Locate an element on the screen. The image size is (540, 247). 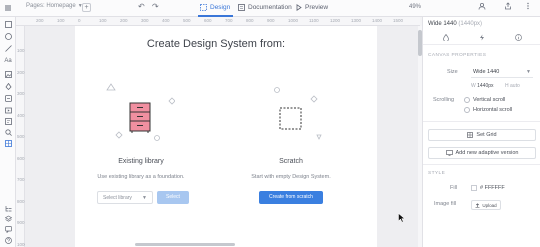
monitor-icon is located at coordinates (449, 153).